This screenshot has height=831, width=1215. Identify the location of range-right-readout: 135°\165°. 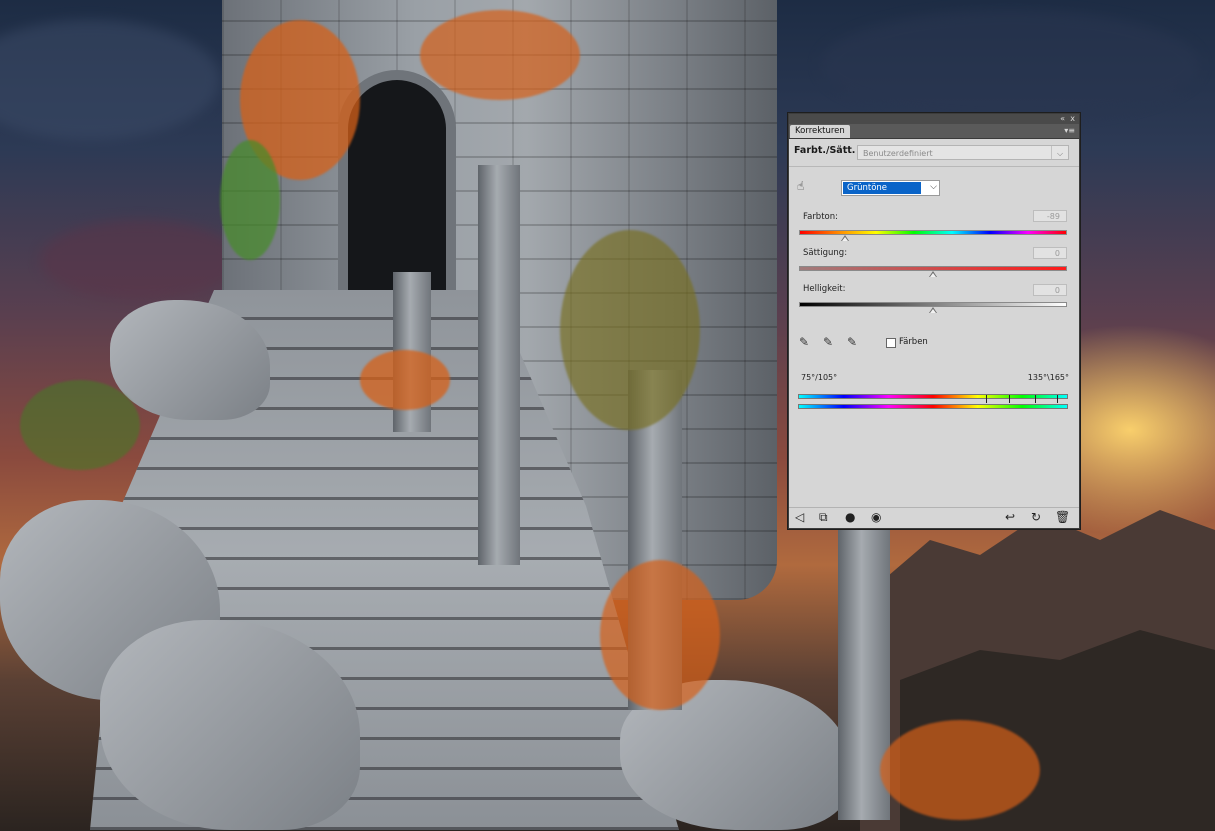
(1048, 377).